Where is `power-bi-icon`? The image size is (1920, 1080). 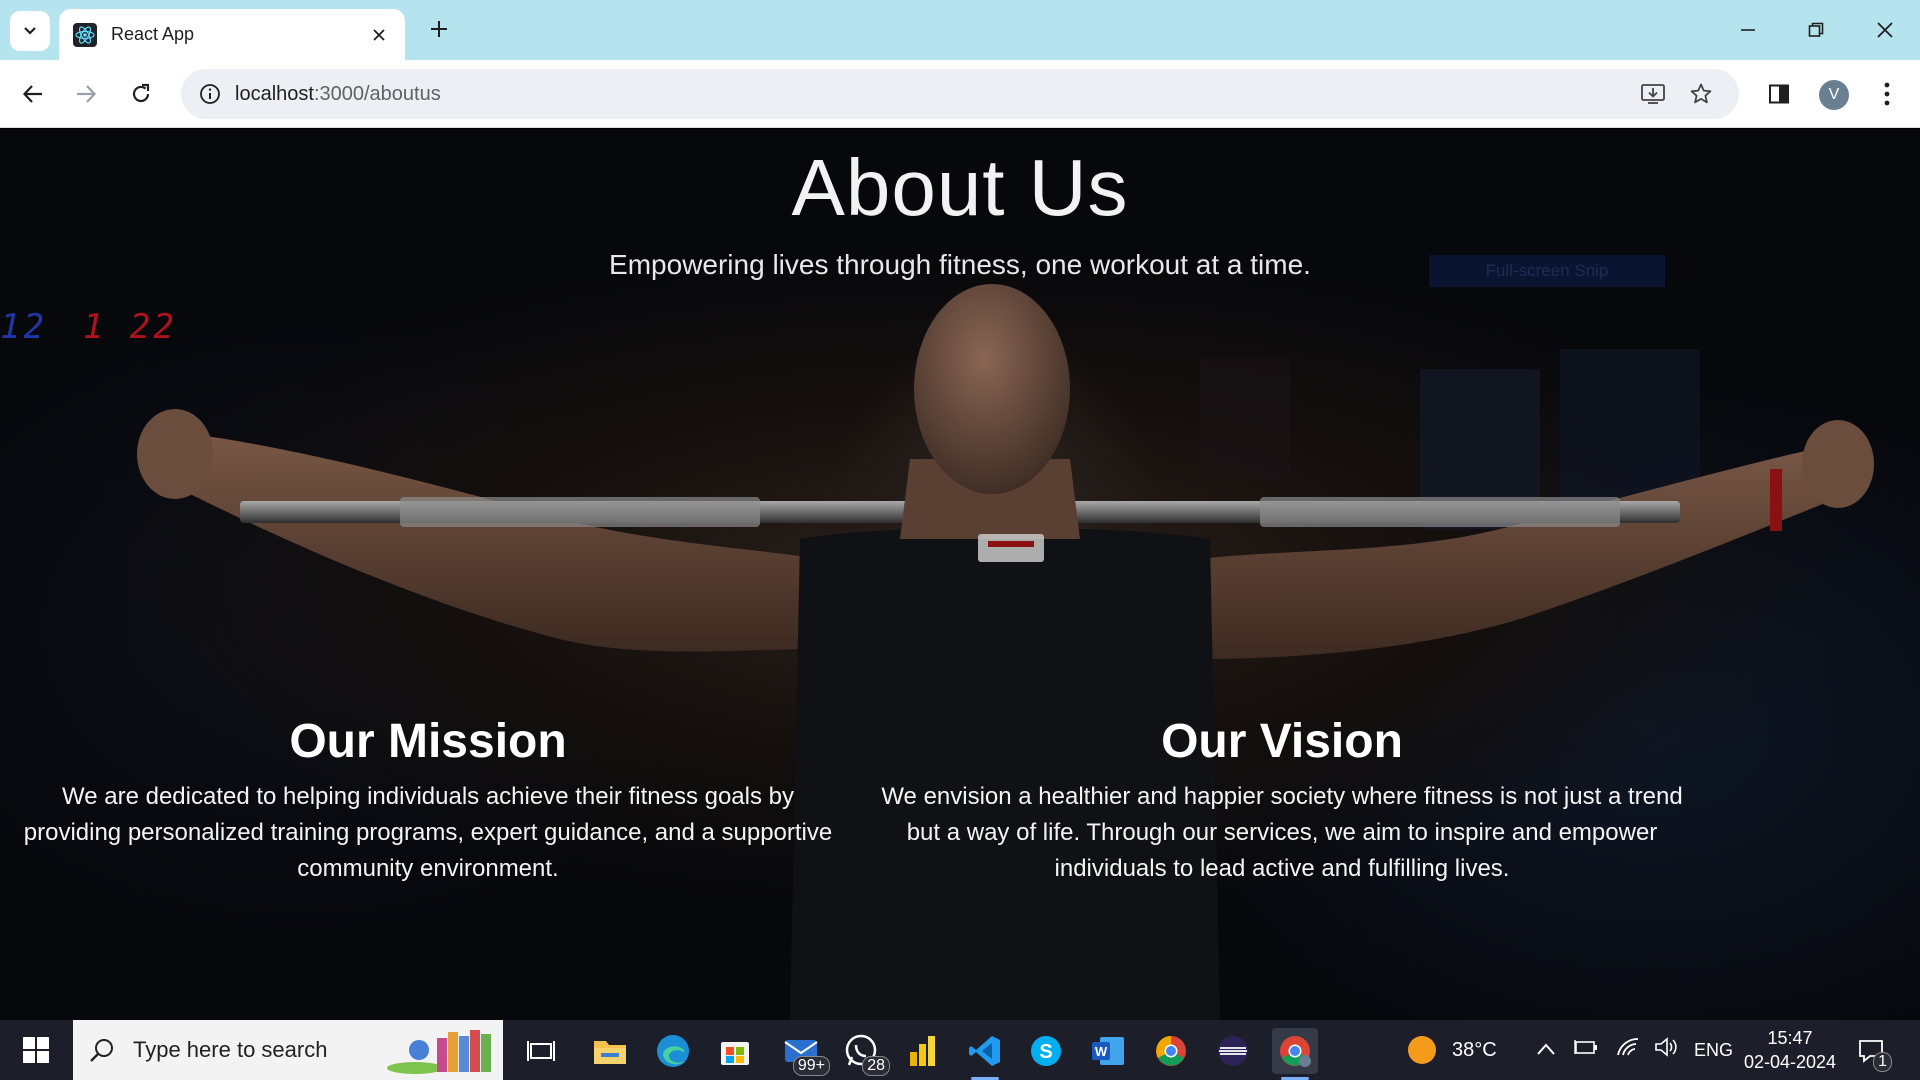
power-bi-icon is located at coordinates (922, 1051).